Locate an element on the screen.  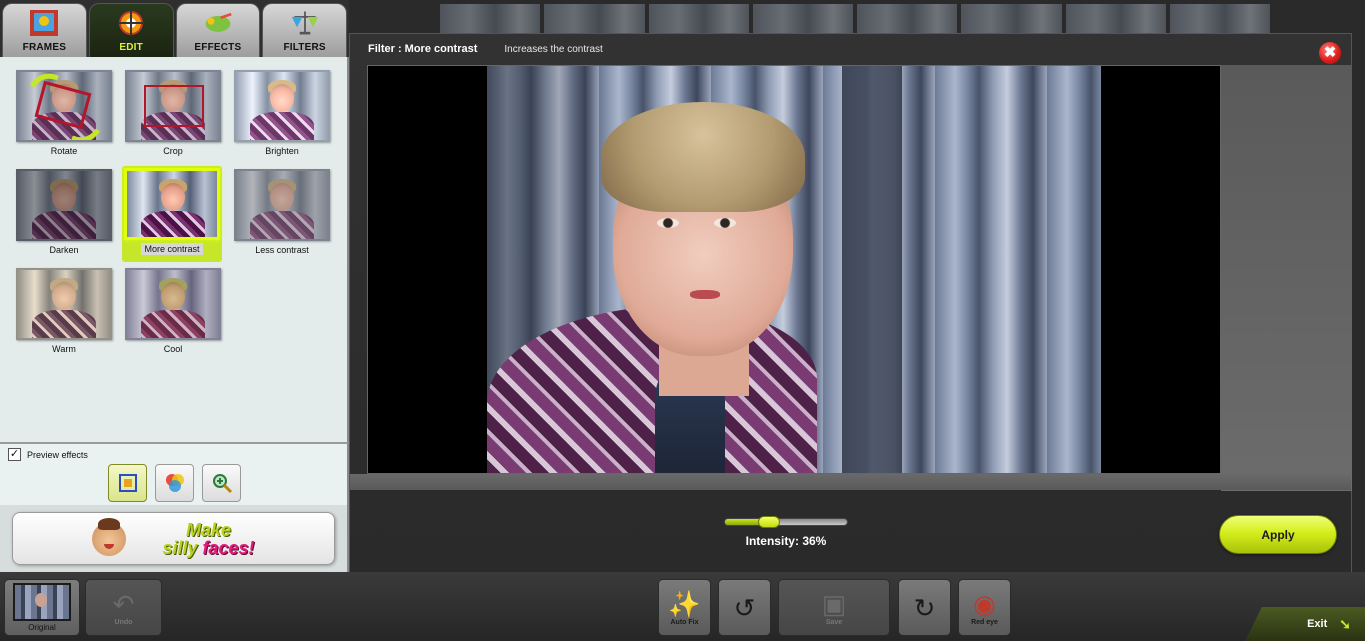
crop-mode-icon is located at coordinates (127, 483).